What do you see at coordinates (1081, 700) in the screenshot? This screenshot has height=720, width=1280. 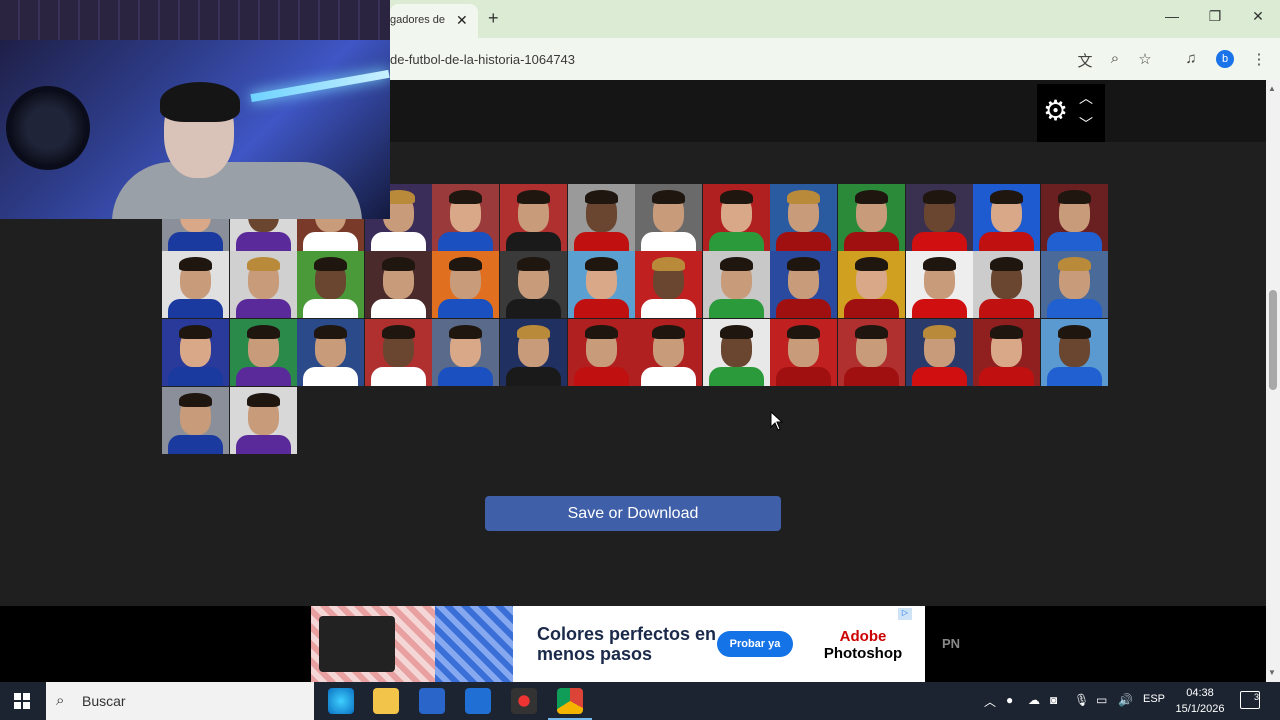 I see `microphone-icon: 🎙` at bounding box center [1081, 700].